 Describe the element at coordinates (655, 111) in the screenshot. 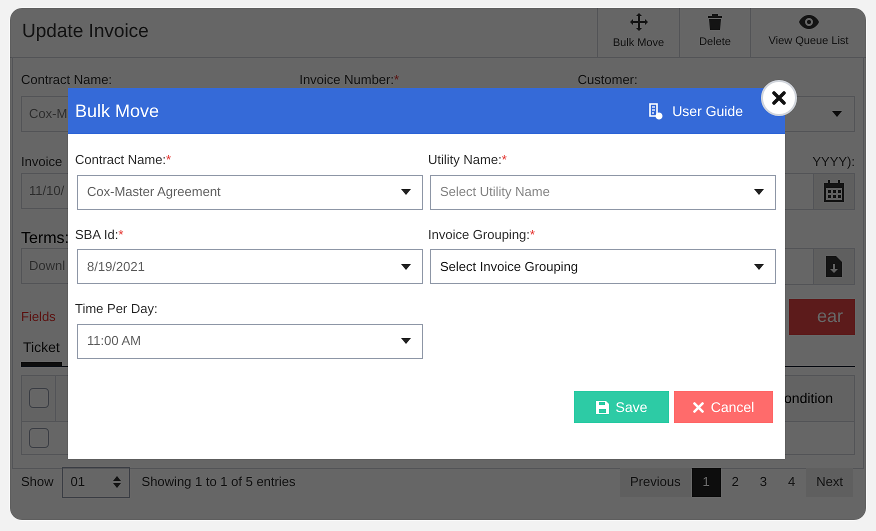

I see `document-icon` at that location.